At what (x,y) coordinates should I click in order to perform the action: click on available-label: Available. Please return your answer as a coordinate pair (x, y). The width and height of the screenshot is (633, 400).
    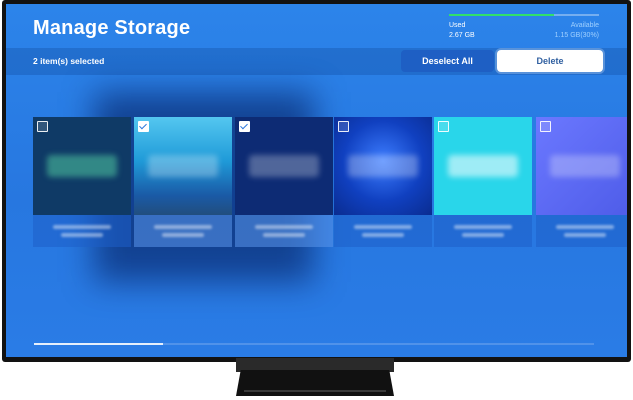
    Looking at the image, I should click on (584, 25).